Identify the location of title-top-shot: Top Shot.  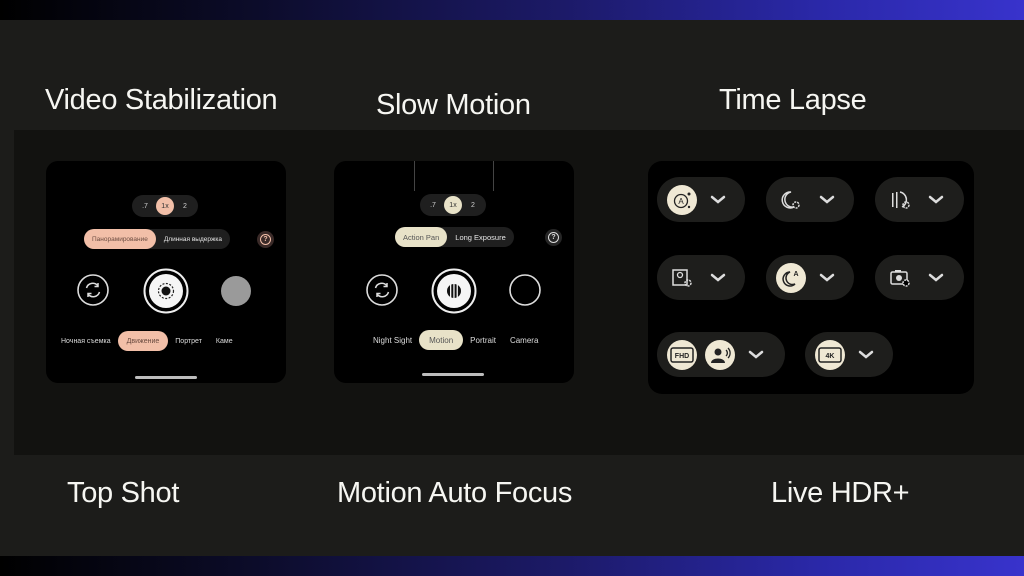
(123, 493).